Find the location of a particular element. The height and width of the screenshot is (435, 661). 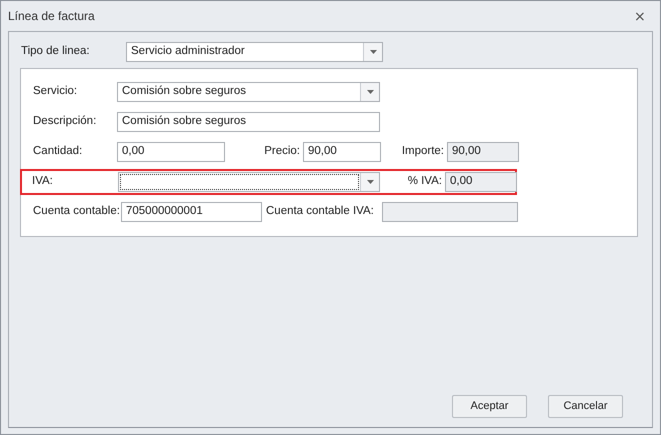

field-label: Importe: is located at coordinates (422, 152).